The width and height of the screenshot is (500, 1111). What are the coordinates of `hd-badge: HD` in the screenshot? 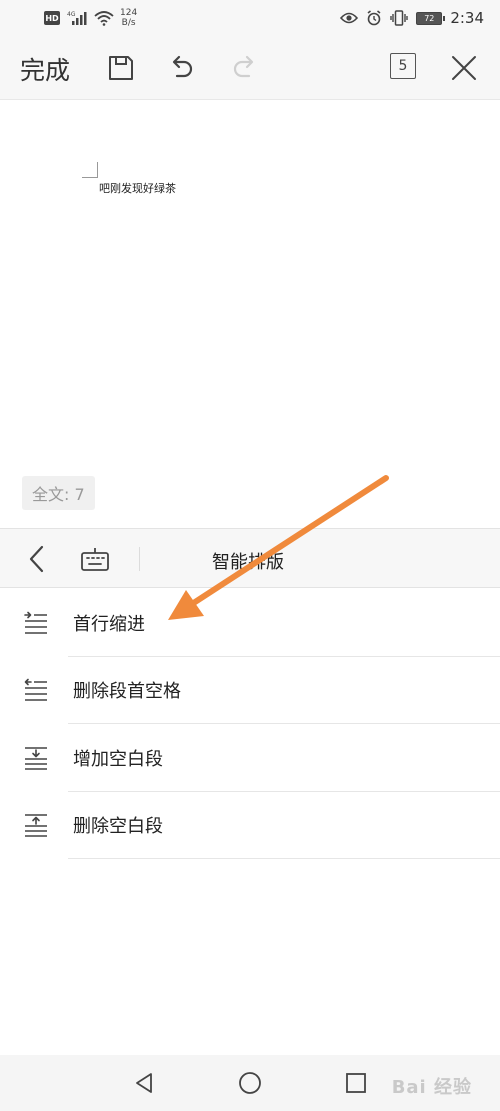 It's located at (52, 18).